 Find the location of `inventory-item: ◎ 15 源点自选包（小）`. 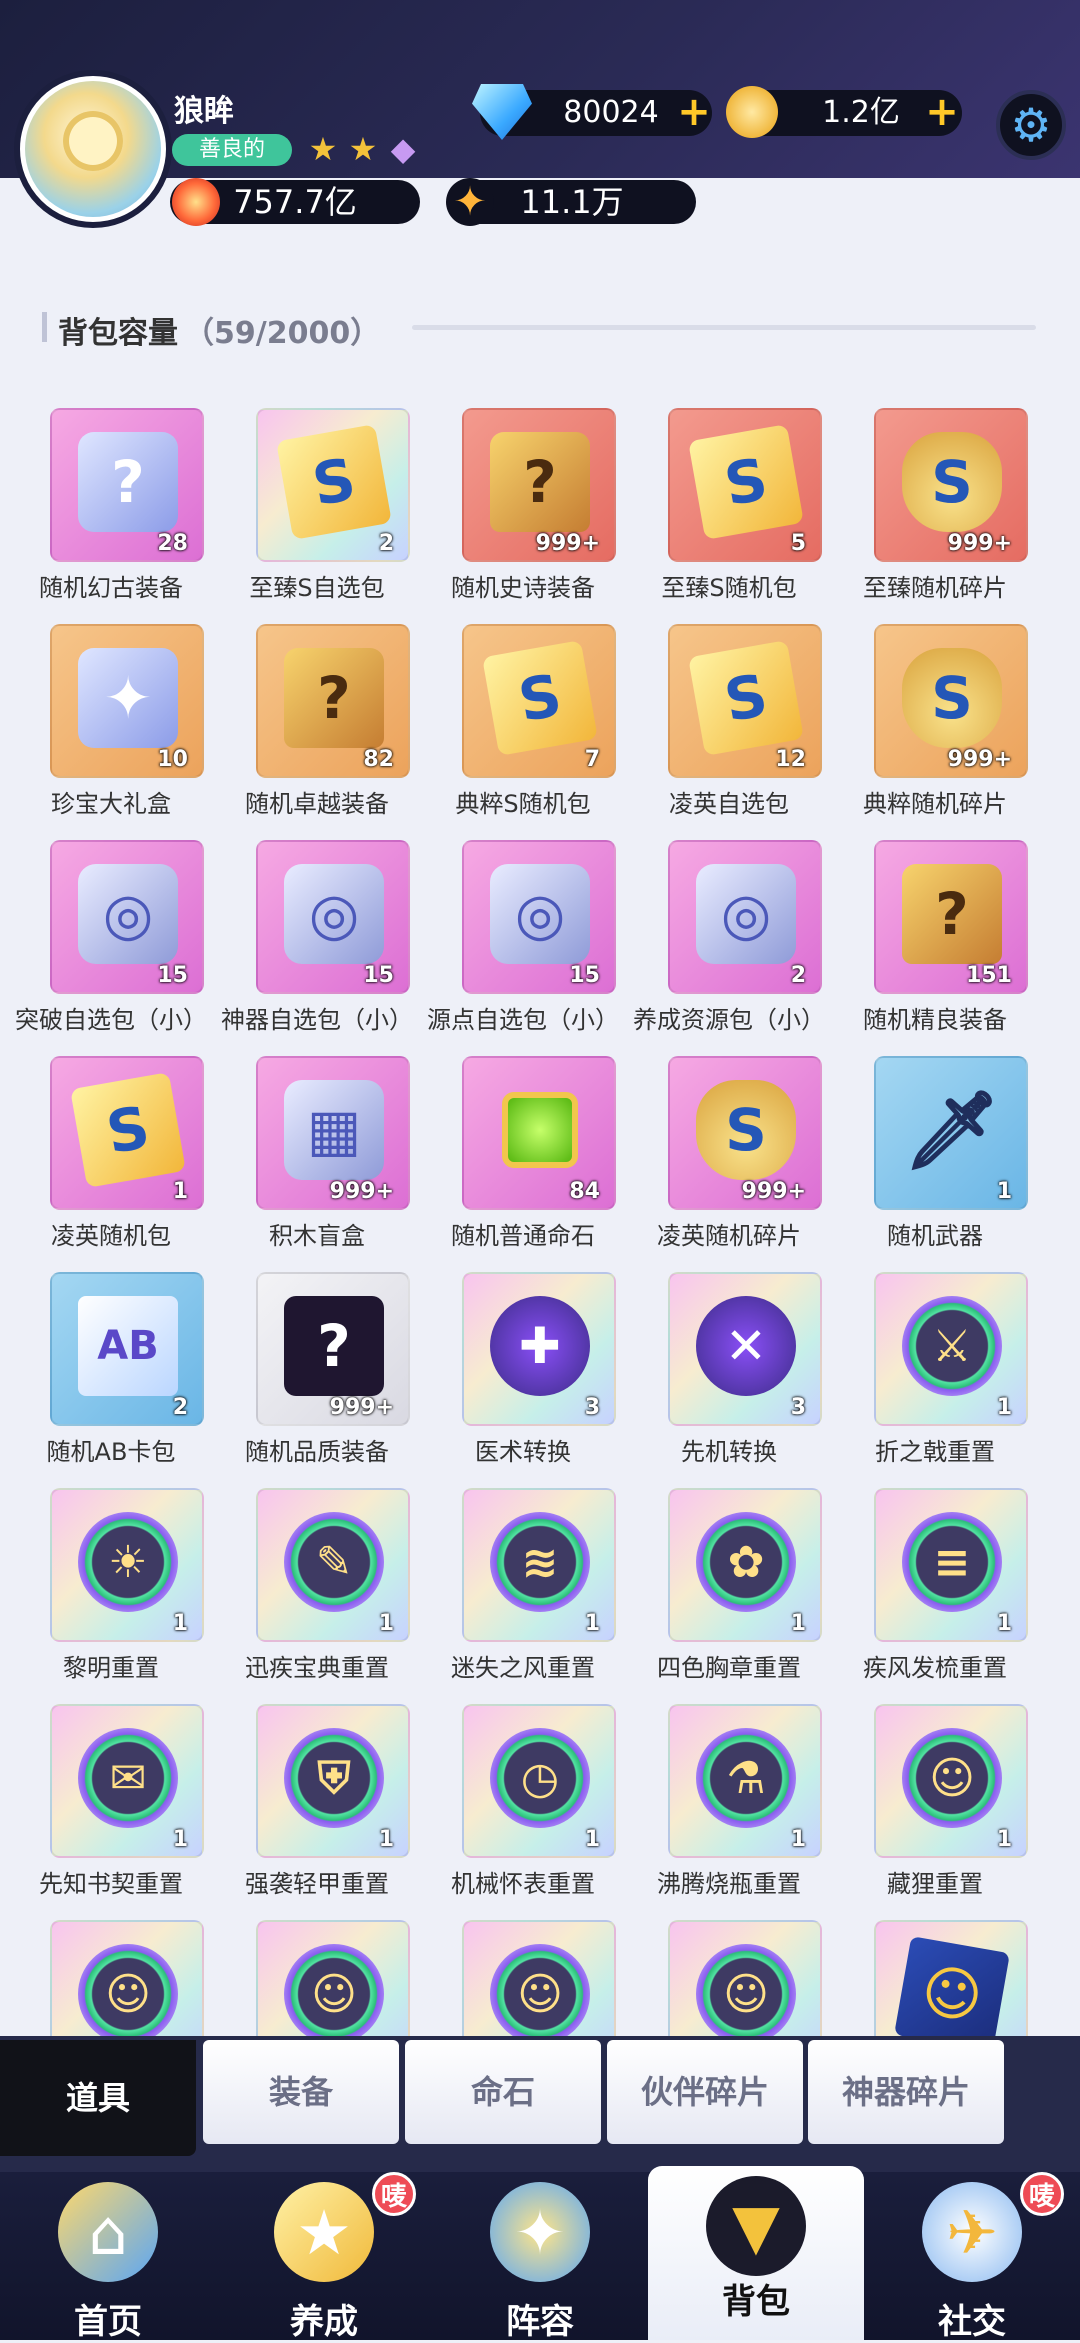

inventory-item: ◎ 15 源点自选包（小） is located at coordinates (523, 948).